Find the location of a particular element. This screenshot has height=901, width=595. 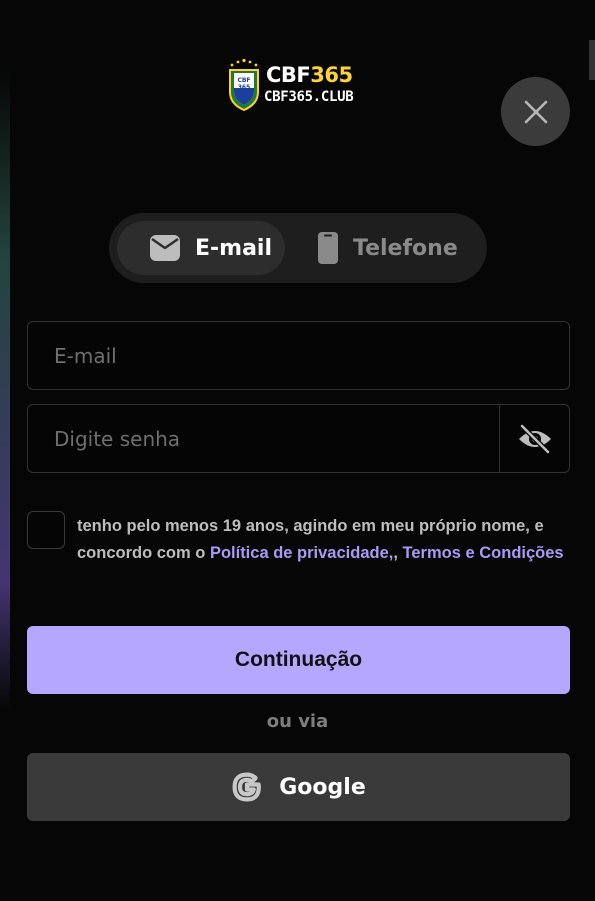

envelope-icon is located at coordinates (165, 248).